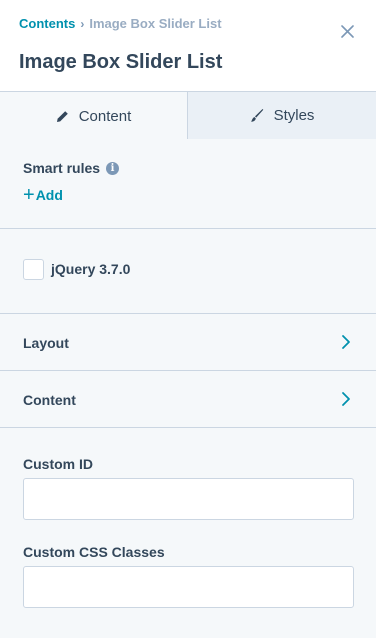 The width and height of the screenshot is (376, 638). Describe the element at coordinates (257, 115) in the screenshot. I see `brush-icon` at that location.